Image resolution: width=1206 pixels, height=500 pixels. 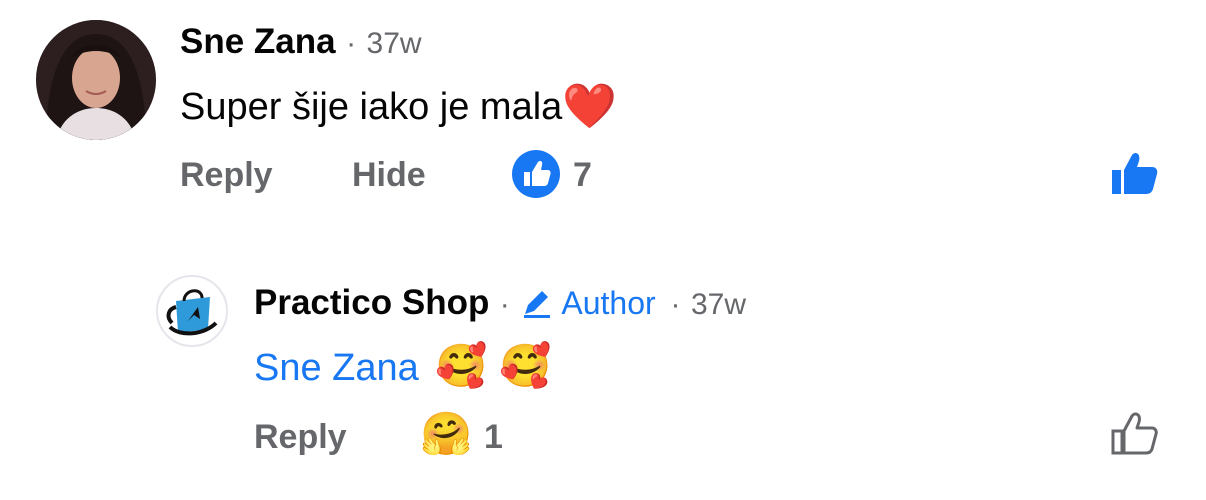 I want to click on reply-text: Sne Zana 🥰 🥰, so click(x=403, y=366).